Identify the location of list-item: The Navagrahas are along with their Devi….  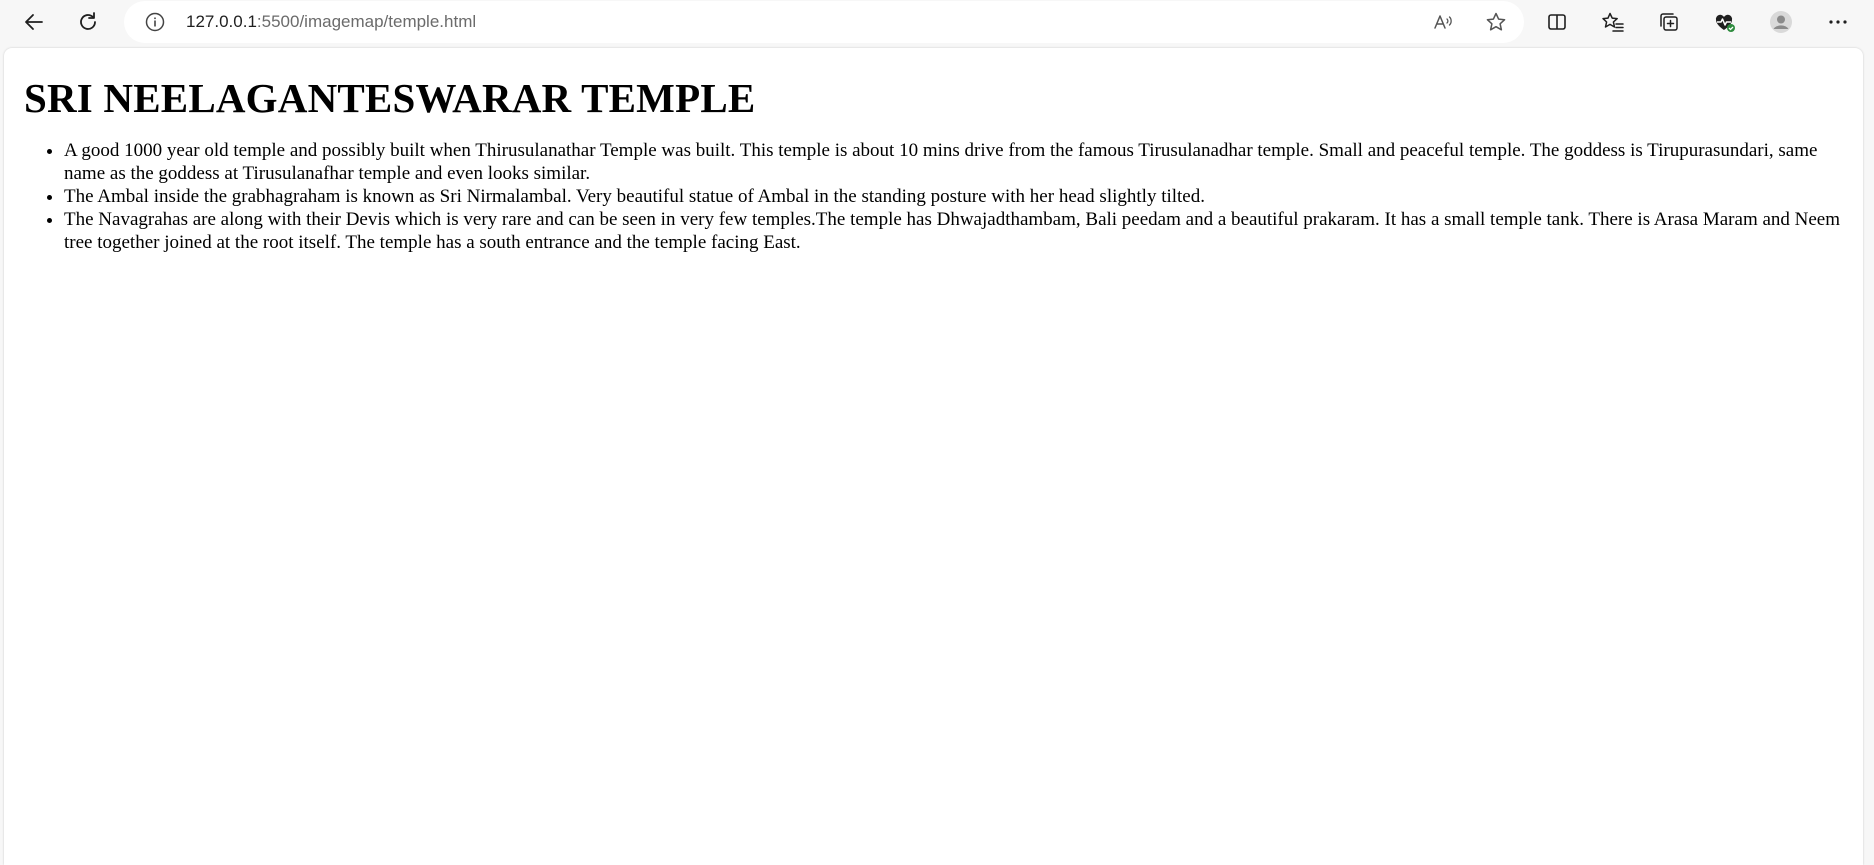
(958, 231).